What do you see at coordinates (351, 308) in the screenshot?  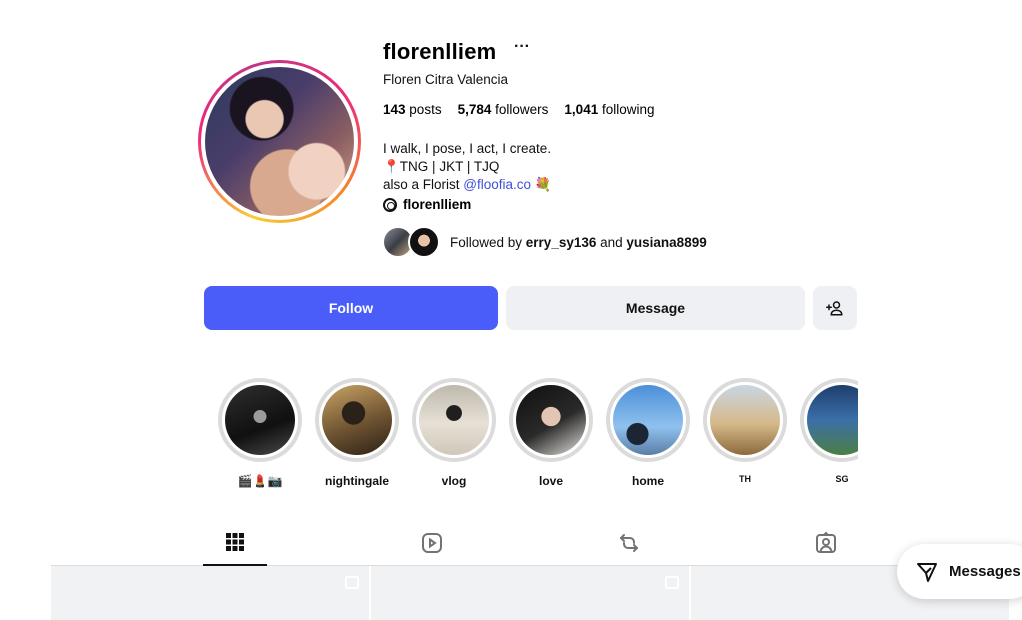 I see `follow-button: Follow` at bounding box center [351, 308].